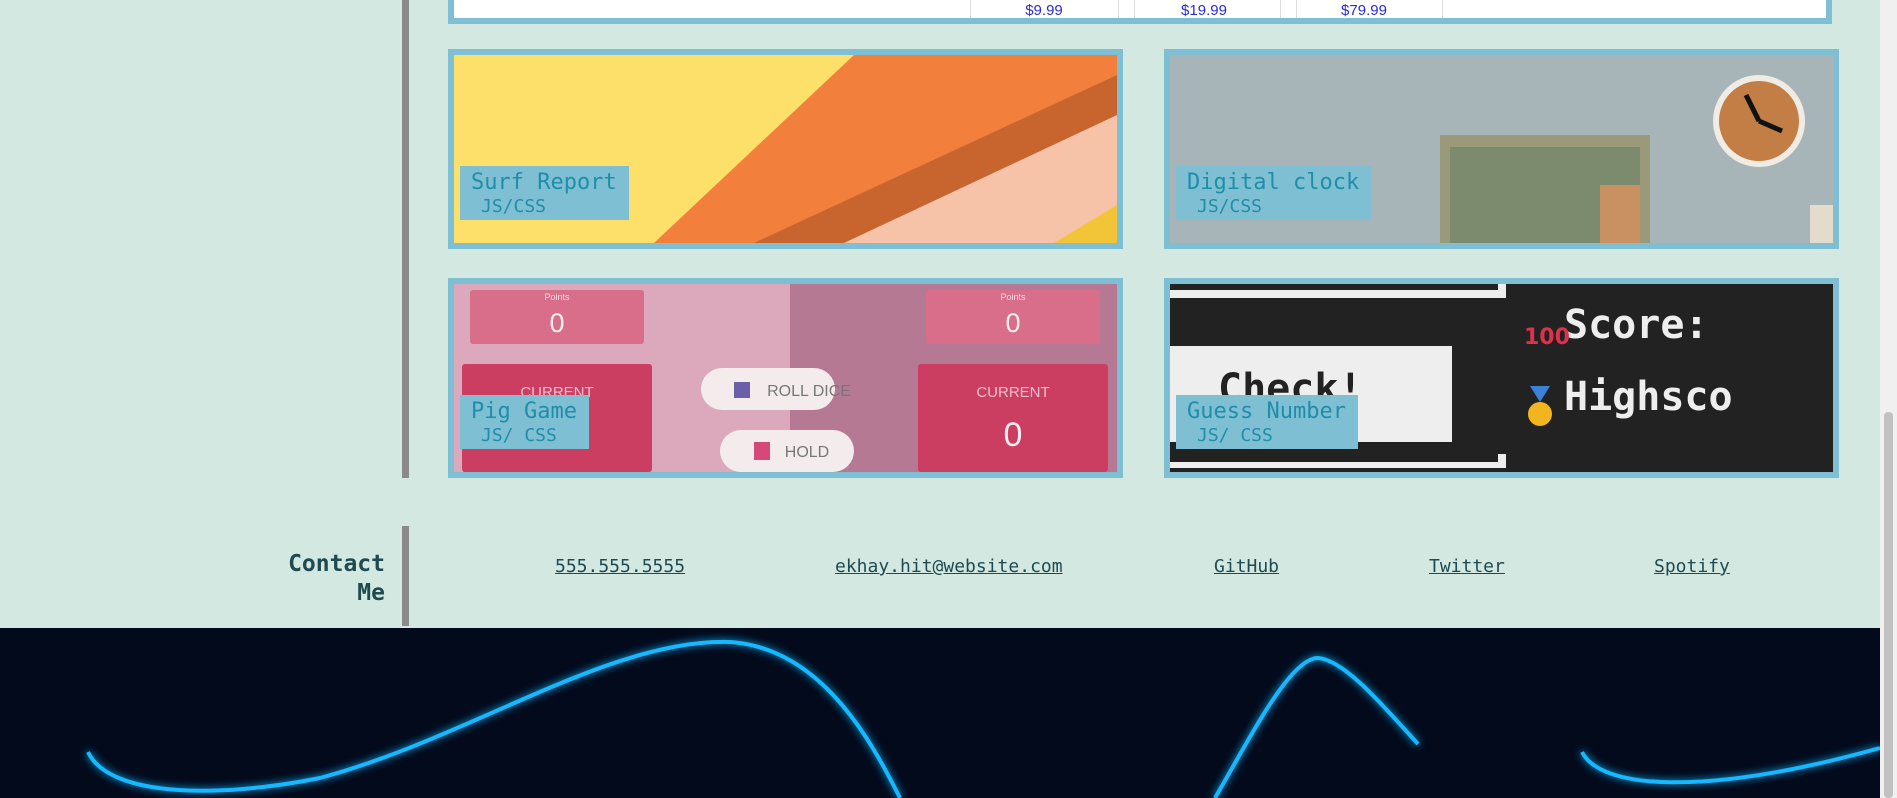  Describe the element at coordinates (1266, 411) in the screenshot. I see `project-title: Guess Number` at that location.